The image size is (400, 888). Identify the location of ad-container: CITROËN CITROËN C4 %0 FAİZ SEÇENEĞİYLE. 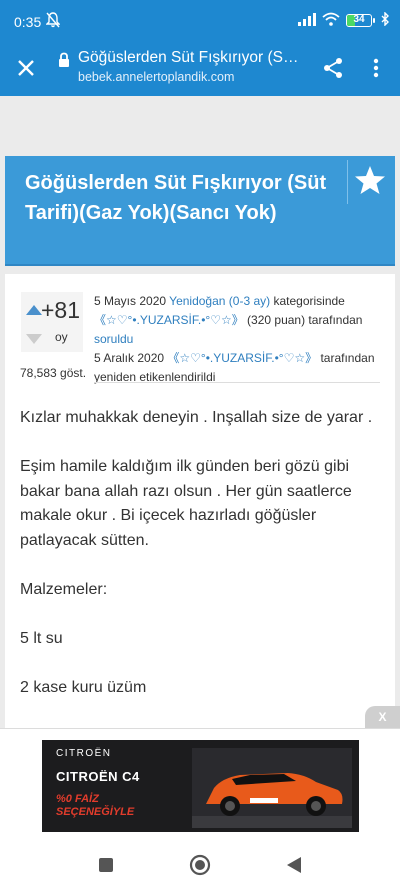
(200, 785).